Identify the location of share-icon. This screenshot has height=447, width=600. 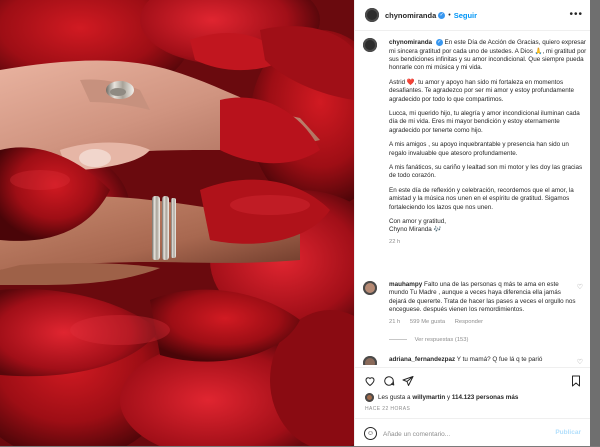
(408, 382).